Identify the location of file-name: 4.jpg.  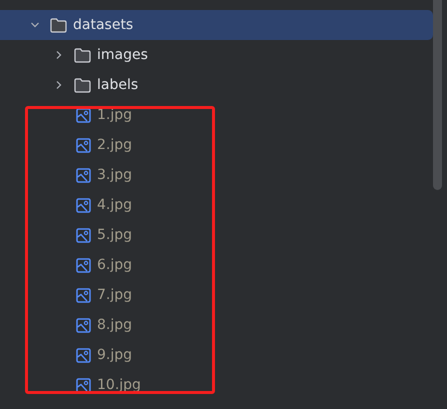
(114, 205).